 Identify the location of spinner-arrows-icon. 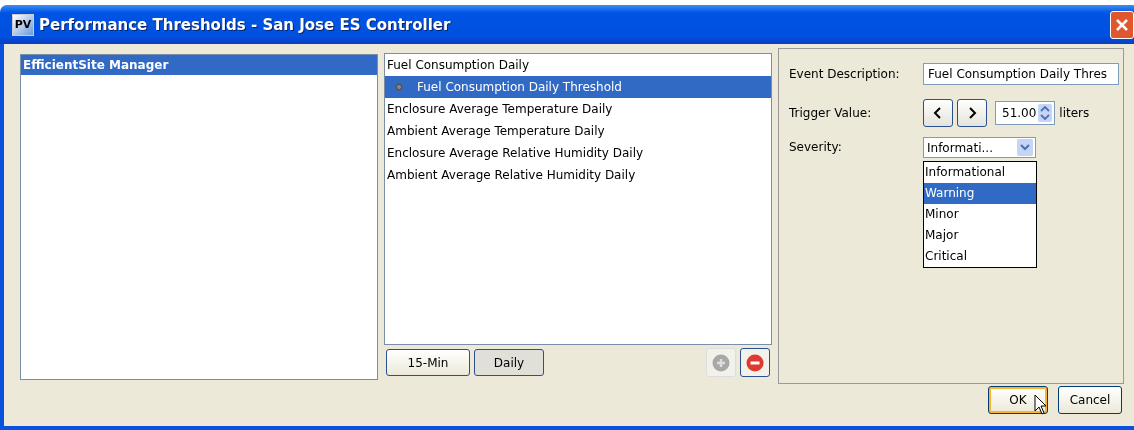
(1045, 113).